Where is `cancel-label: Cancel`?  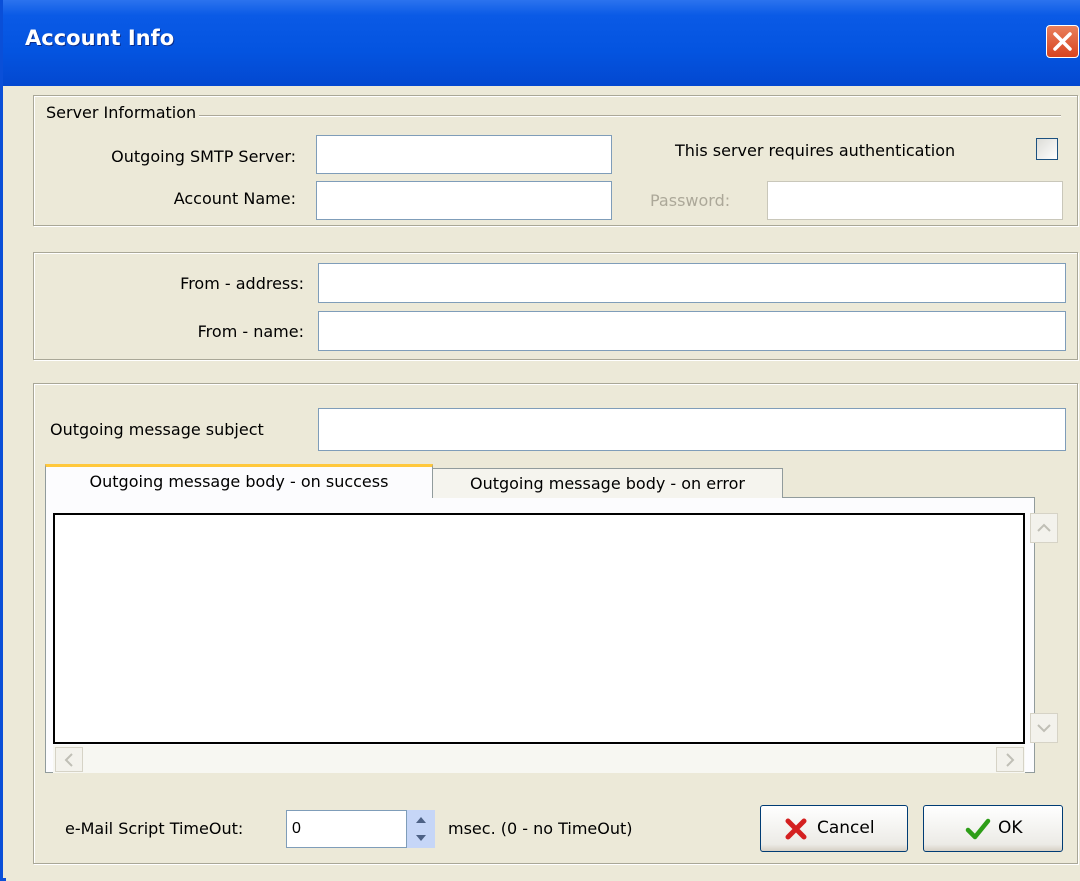
cancel-label: Cancel is located at coordinates (846, 828).